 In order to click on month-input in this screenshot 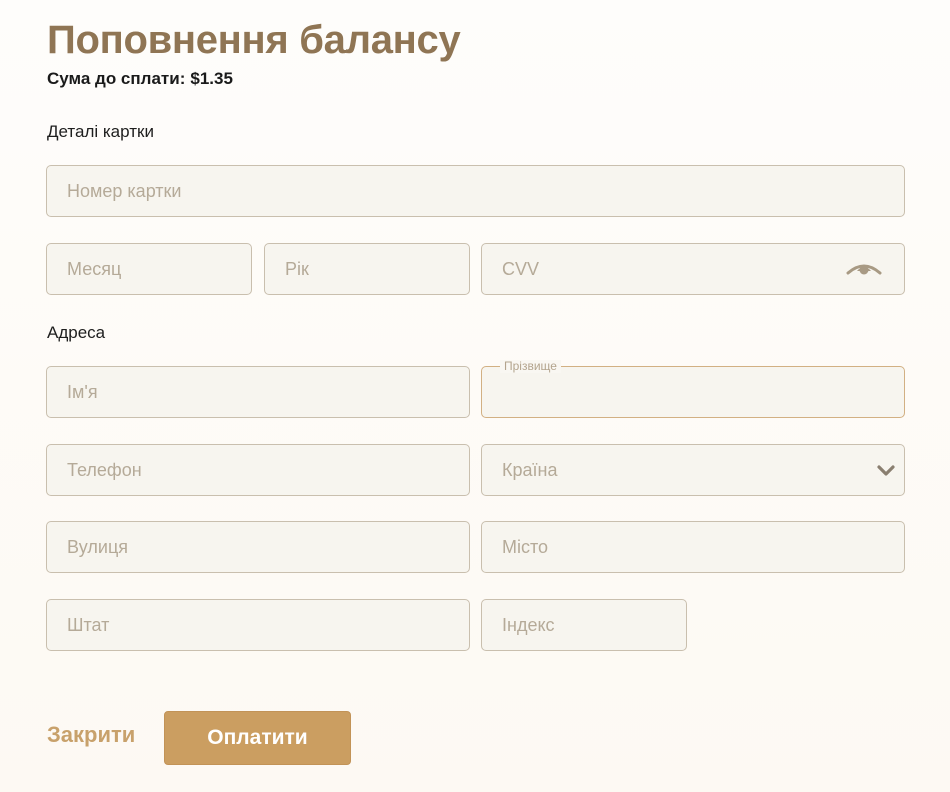, I will do `click(149, 269)`.